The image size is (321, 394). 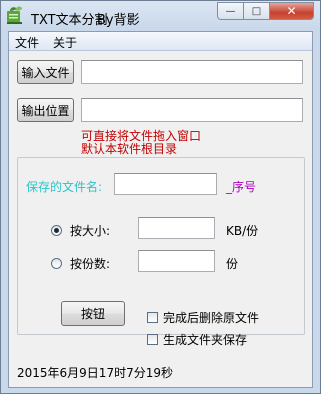 I want to click on size-unit-label: KB/份, so click(x=242, y=231).